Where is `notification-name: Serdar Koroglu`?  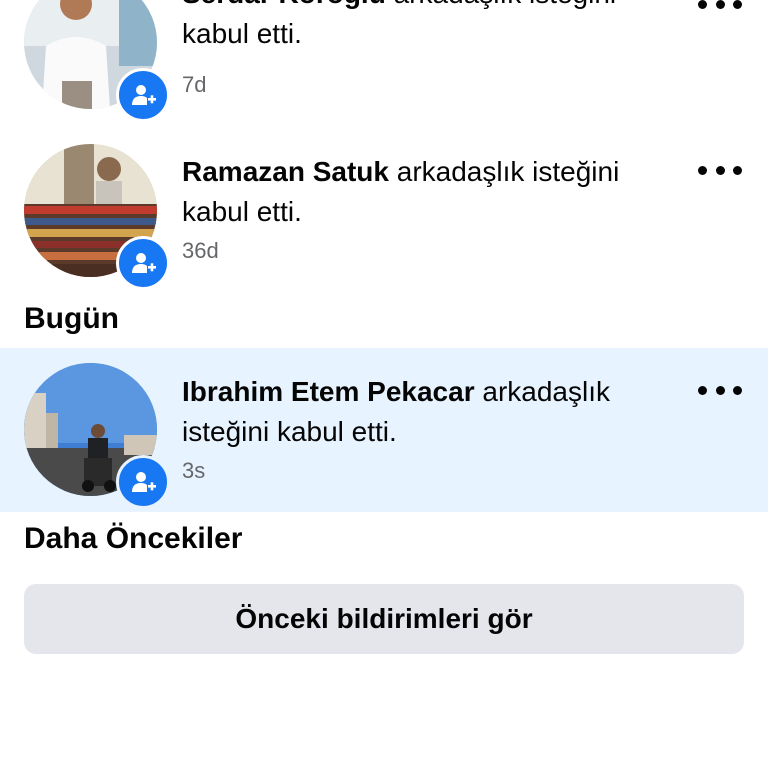
notification-name: Serdar Koroglu is located at coordinates (284, 4).